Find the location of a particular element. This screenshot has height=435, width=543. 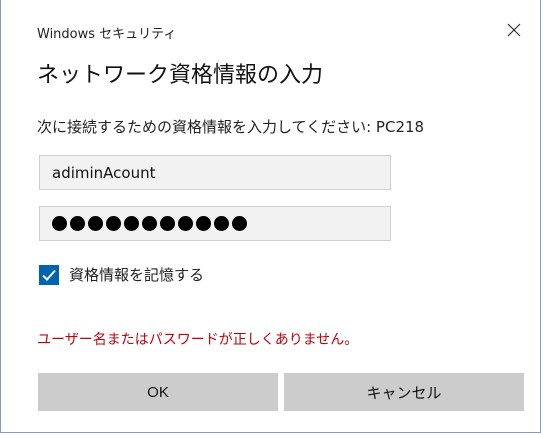

username-field: adiminAcount is located at coordinates (215, 172).